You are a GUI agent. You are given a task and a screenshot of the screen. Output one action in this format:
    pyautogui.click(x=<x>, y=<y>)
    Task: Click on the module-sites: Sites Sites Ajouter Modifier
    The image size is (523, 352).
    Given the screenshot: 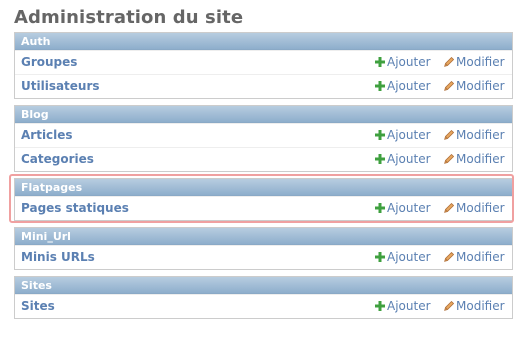 What is the action you would take?
    pyautogui.click(x=263, y=297)
    